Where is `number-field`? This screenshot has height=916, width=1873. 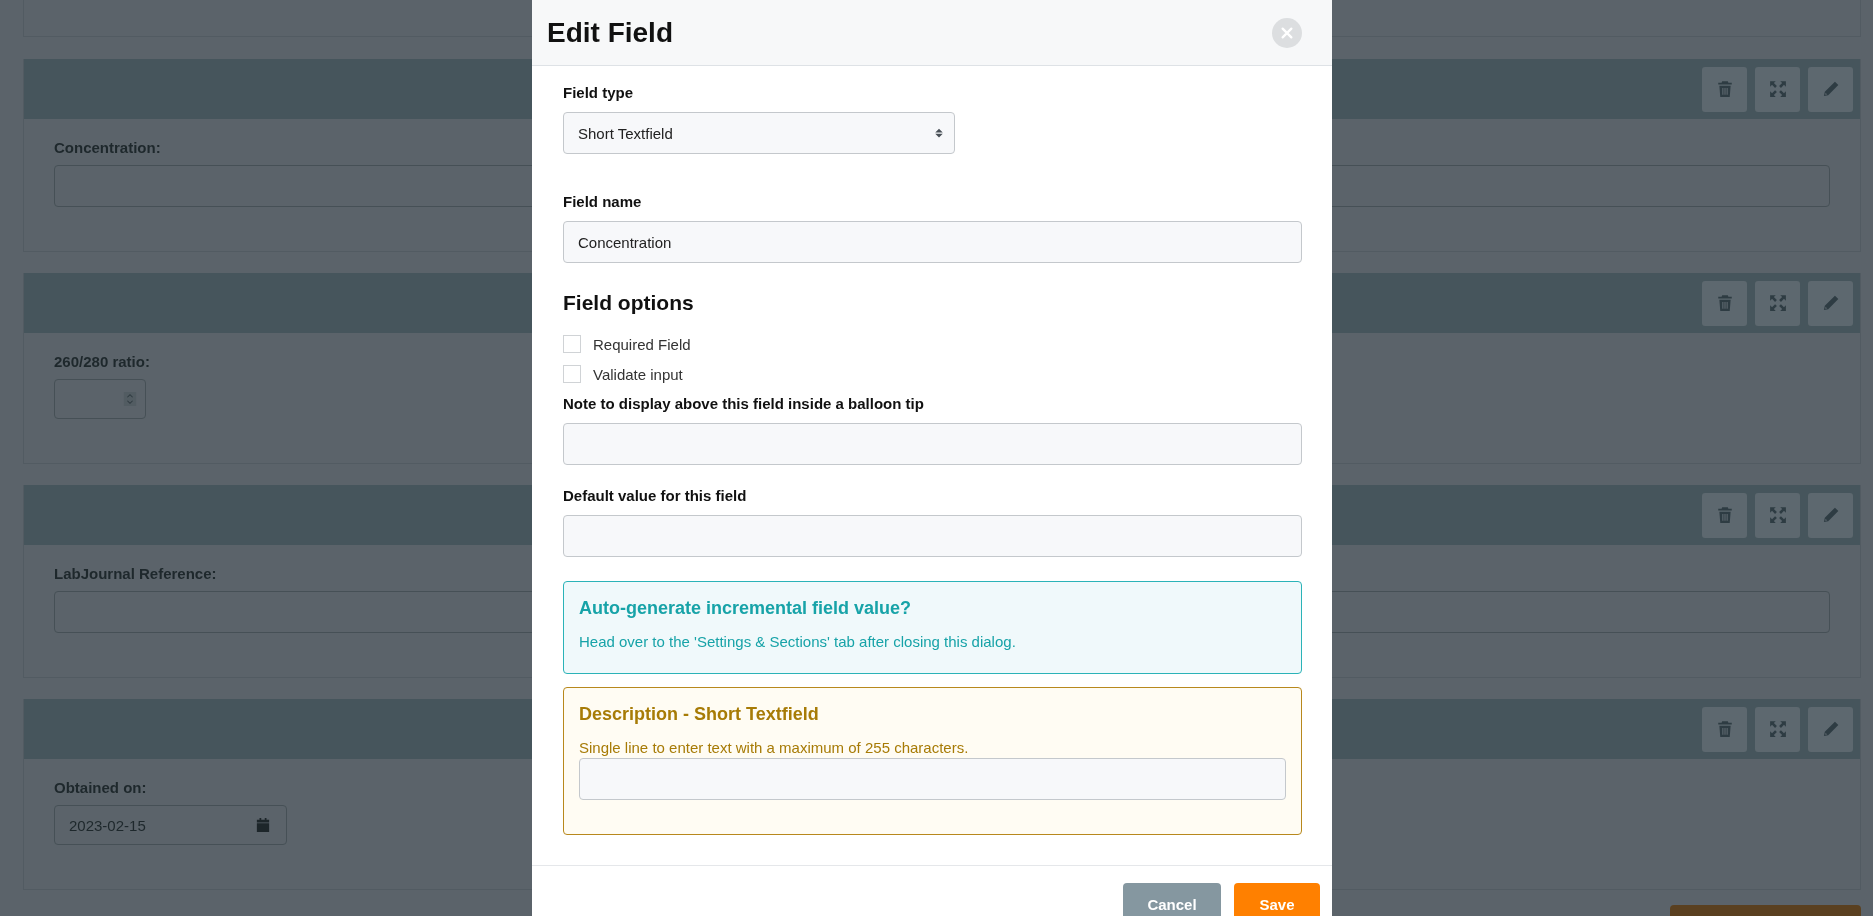 number-field is located at coordinates (100, 399).